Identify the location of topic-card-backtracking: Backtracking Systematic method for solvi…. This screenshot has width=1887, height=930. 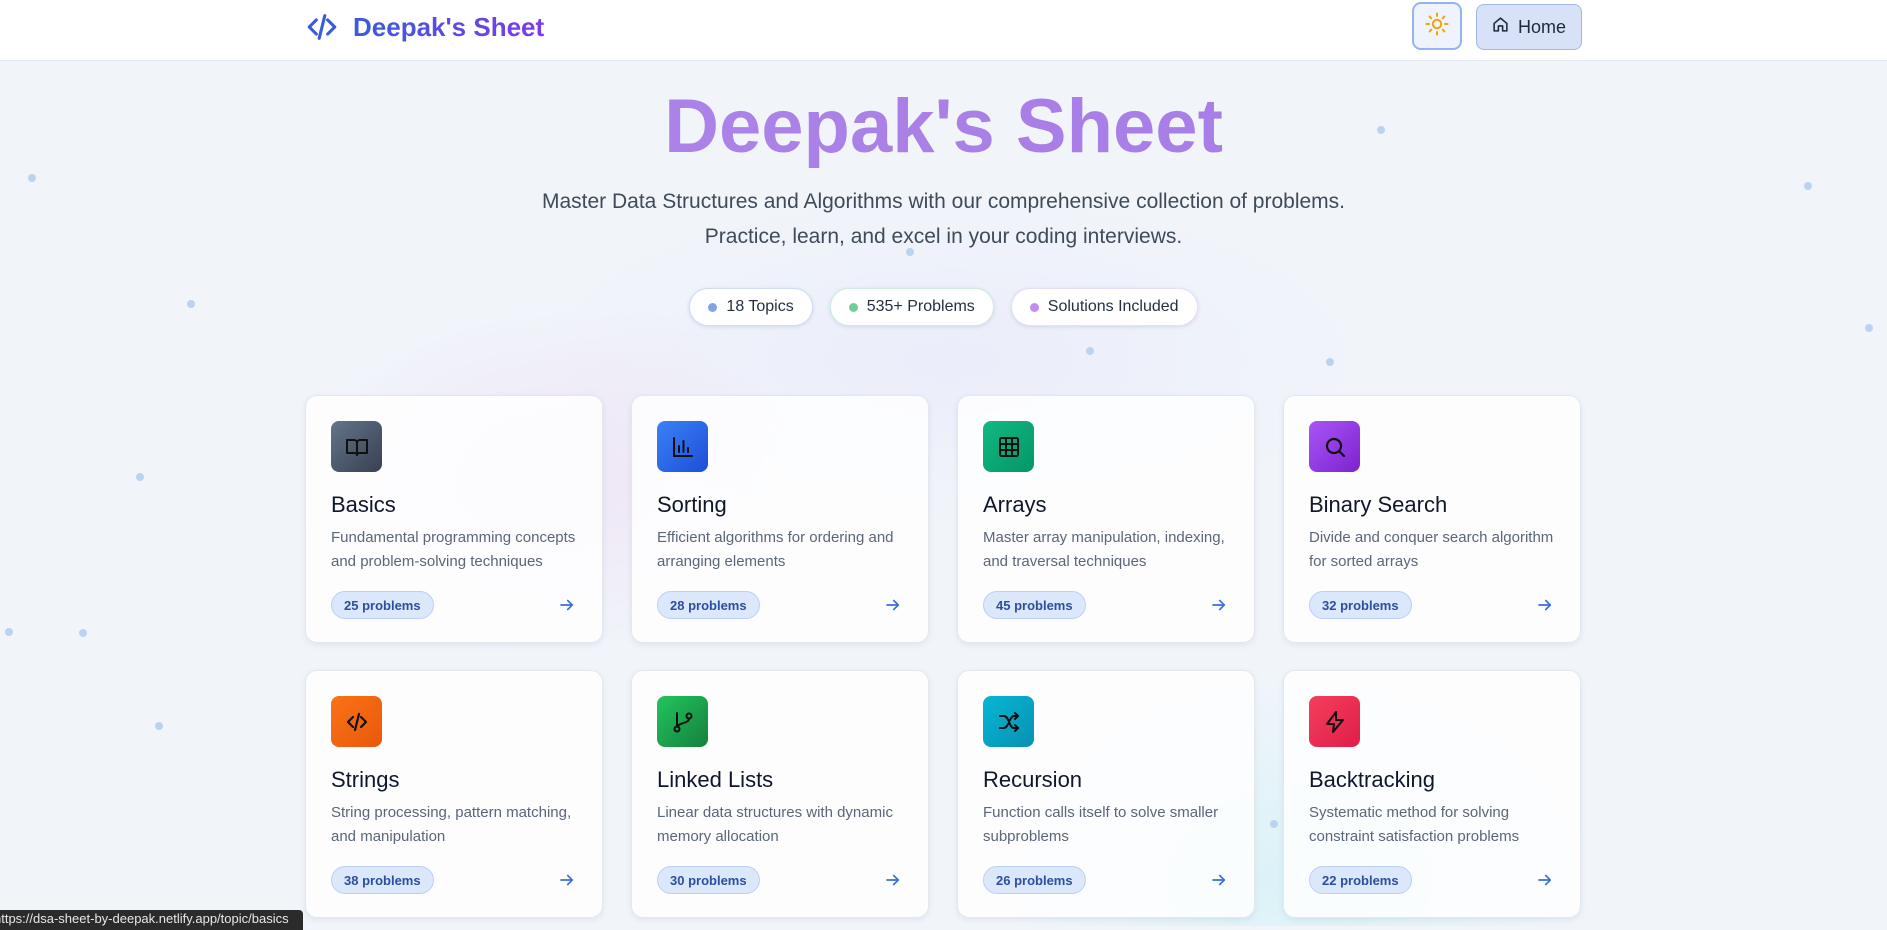
(1432, 794).